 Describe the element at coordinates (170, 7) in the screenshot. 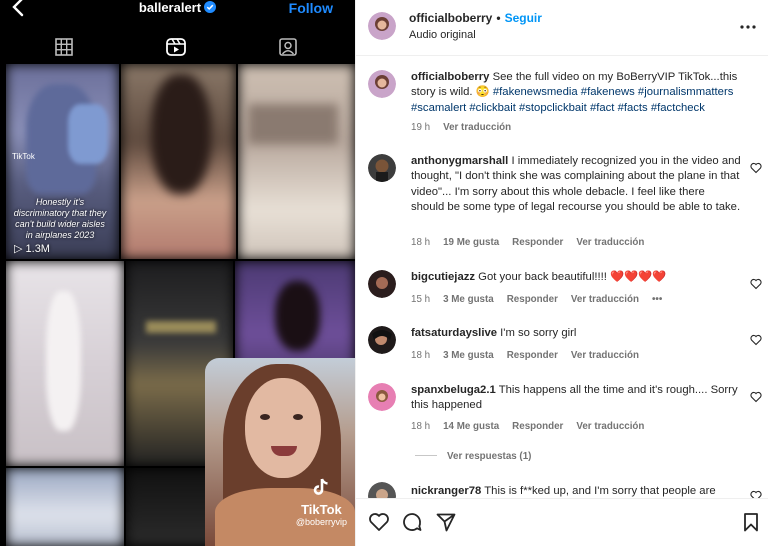

I see `profile-username: balleralert` at that location.